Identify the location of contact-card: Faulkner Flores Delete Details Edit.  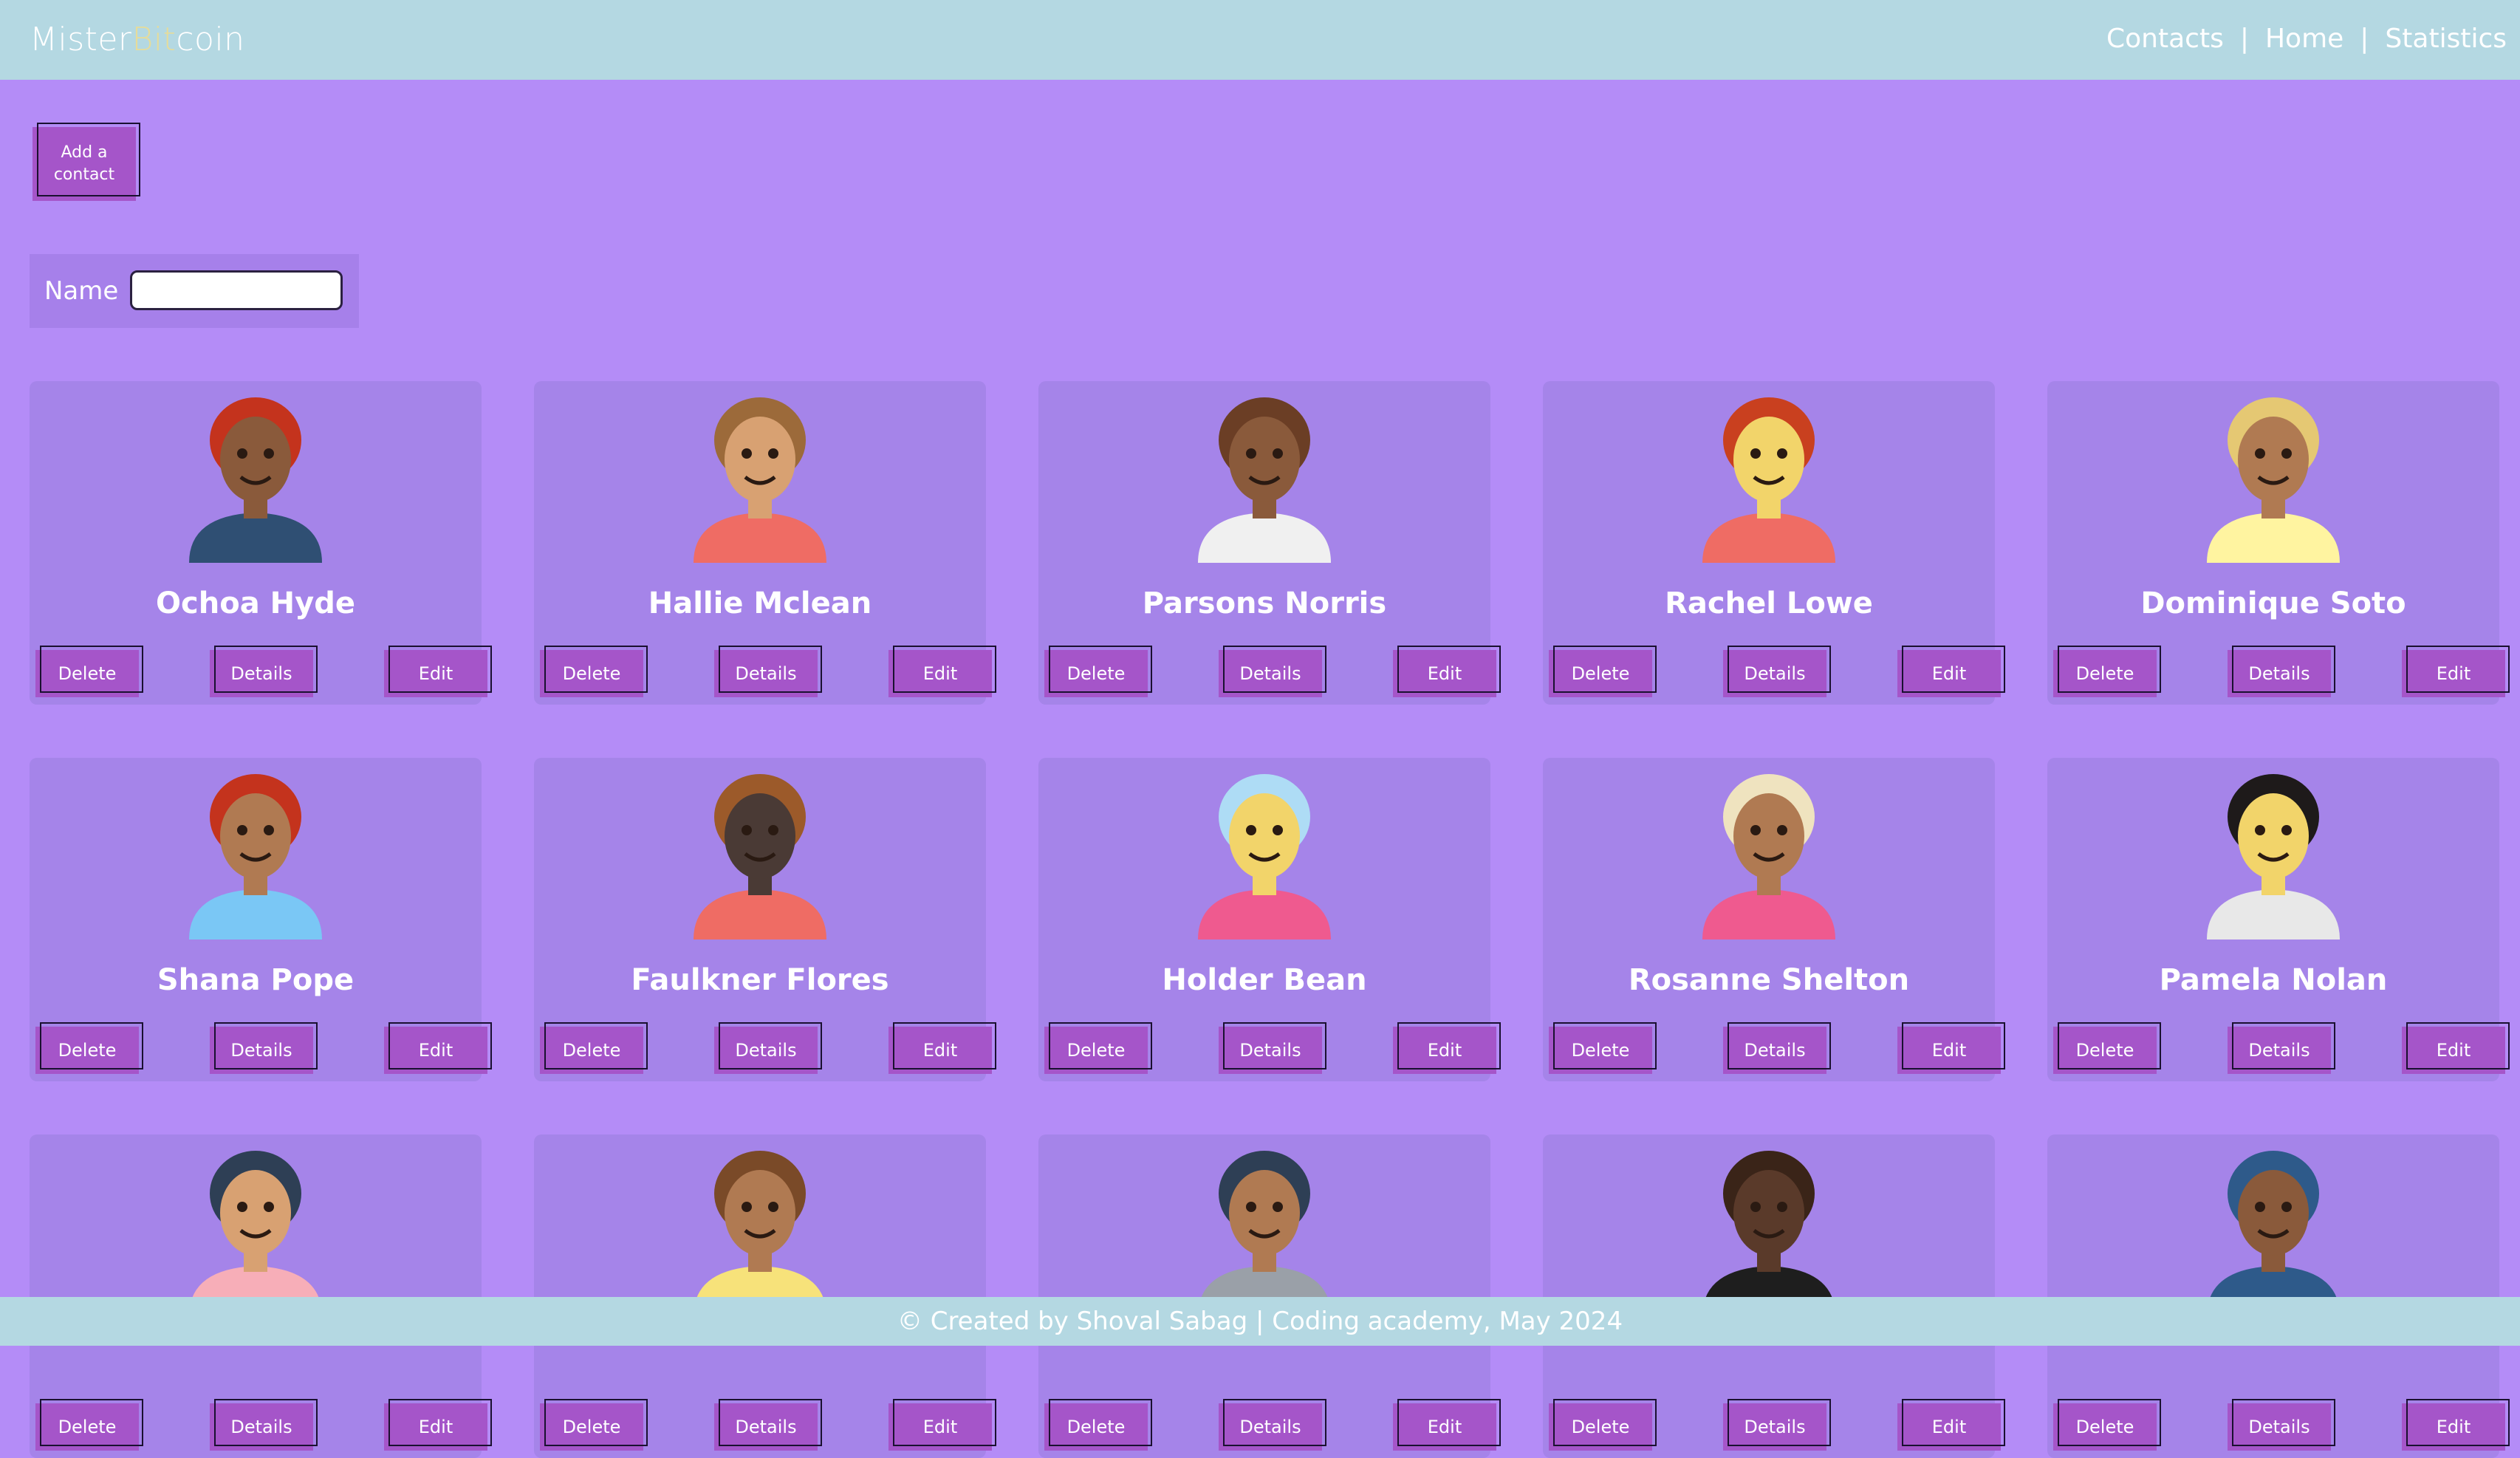
(765, 919).